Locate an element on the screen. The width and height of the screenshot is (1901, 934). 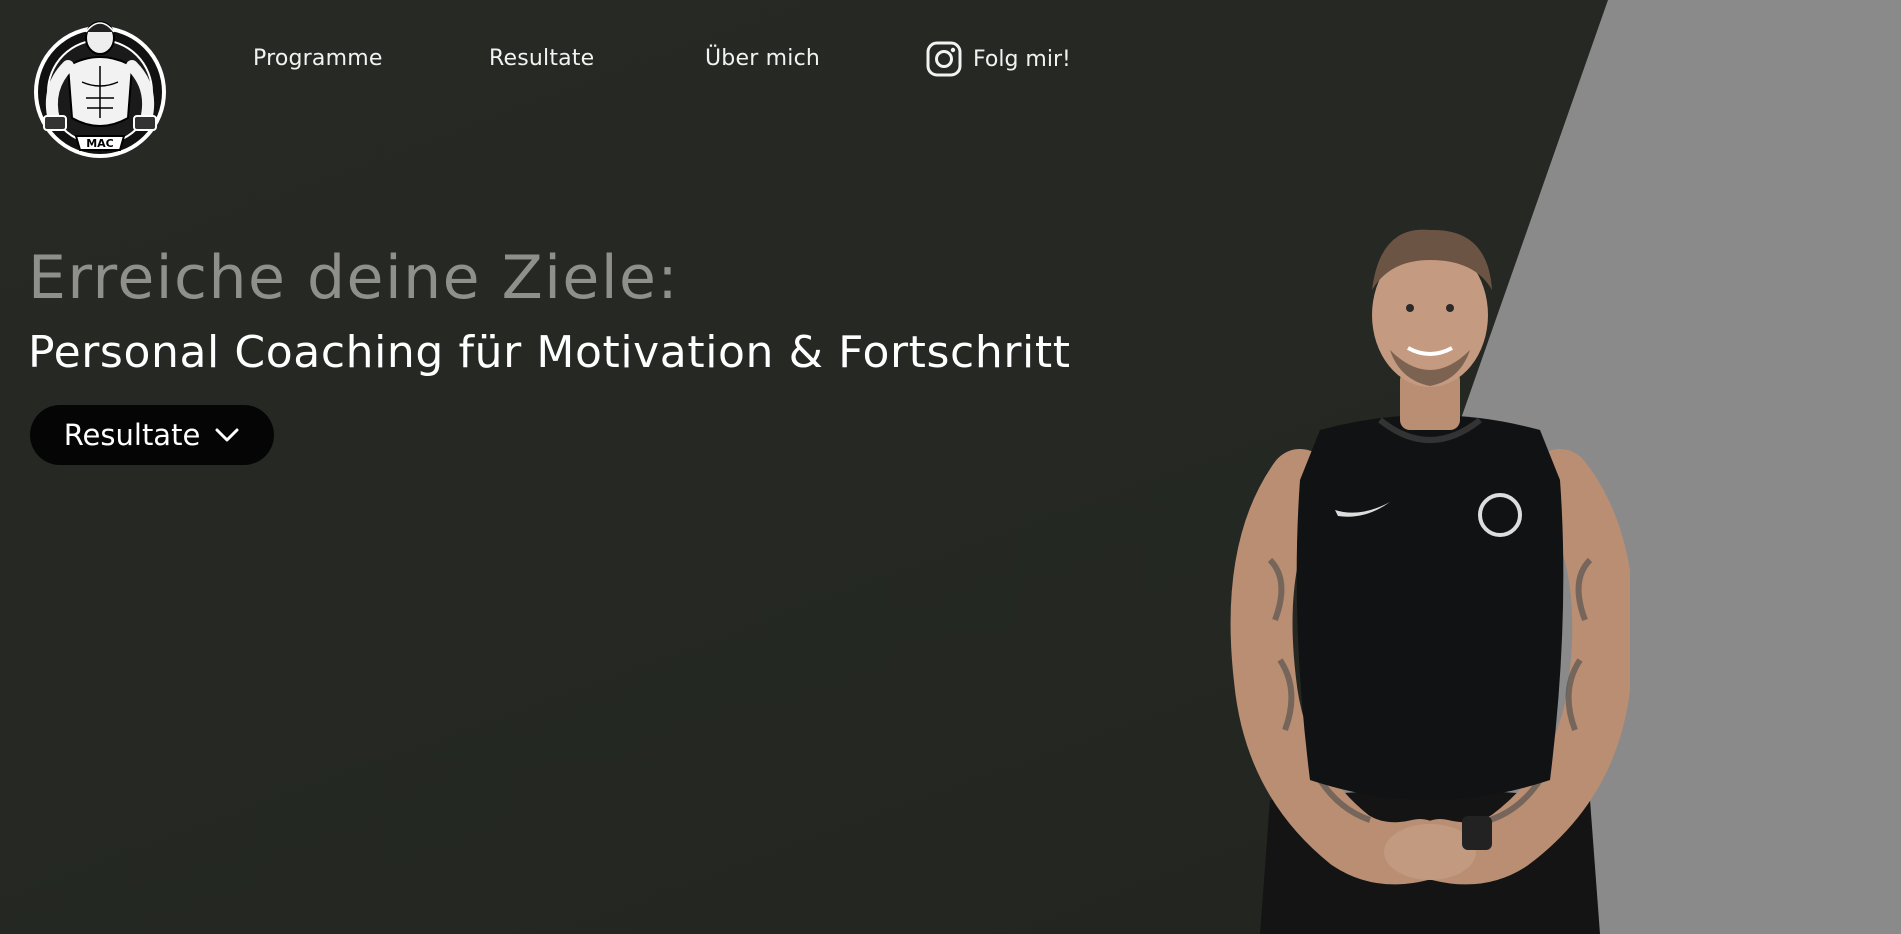
nav-link-programme: Programme is located at coordinates (318, 58).